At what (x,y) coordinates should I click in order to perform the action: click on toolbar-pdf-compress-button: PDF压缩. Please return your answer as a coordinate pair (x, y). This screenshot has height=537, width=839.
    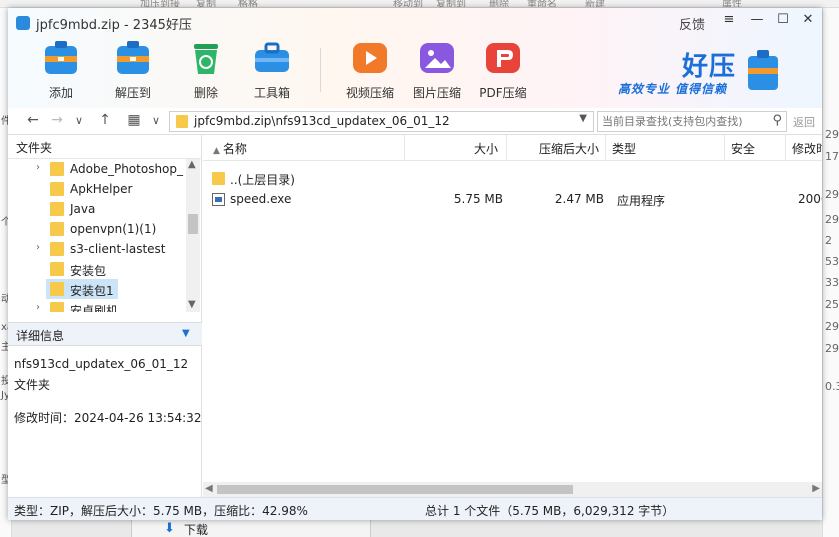
    Looking at the image, I should click on (503, 70).